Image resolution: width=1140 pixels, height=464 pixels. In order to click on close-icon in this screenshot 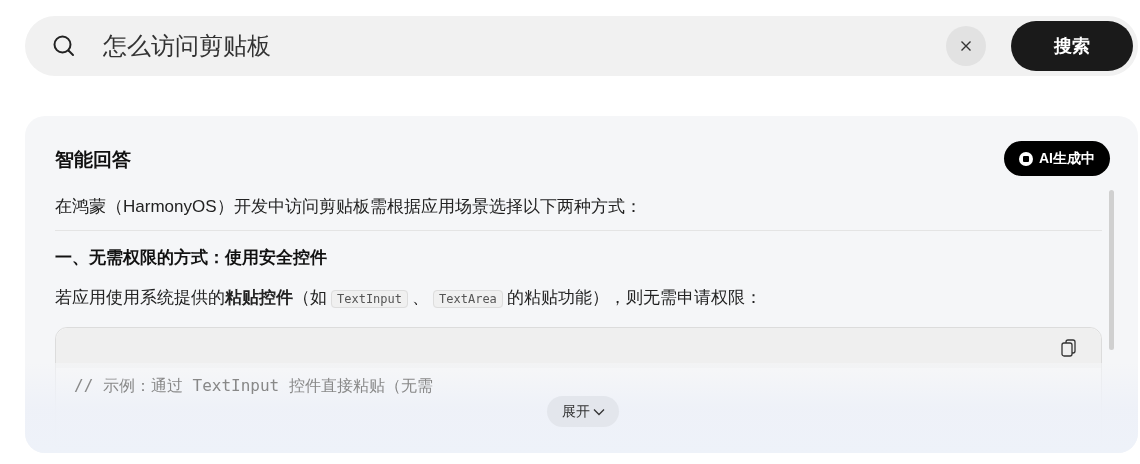, I will do `click(966, 46)`.